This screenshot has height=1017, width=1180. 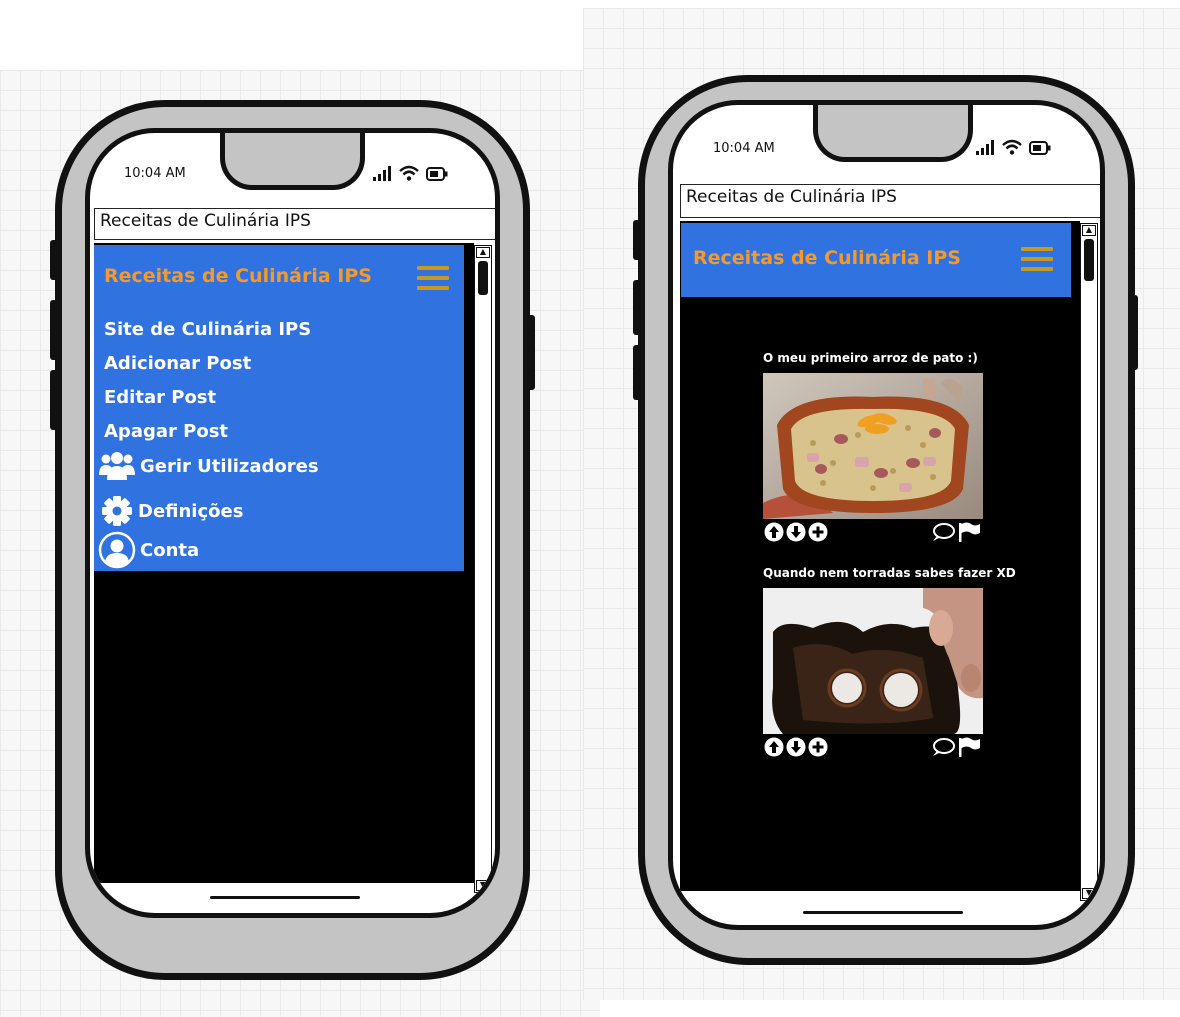 I want to click on menu-item-settings: Definições, so click(x=171, y=511).